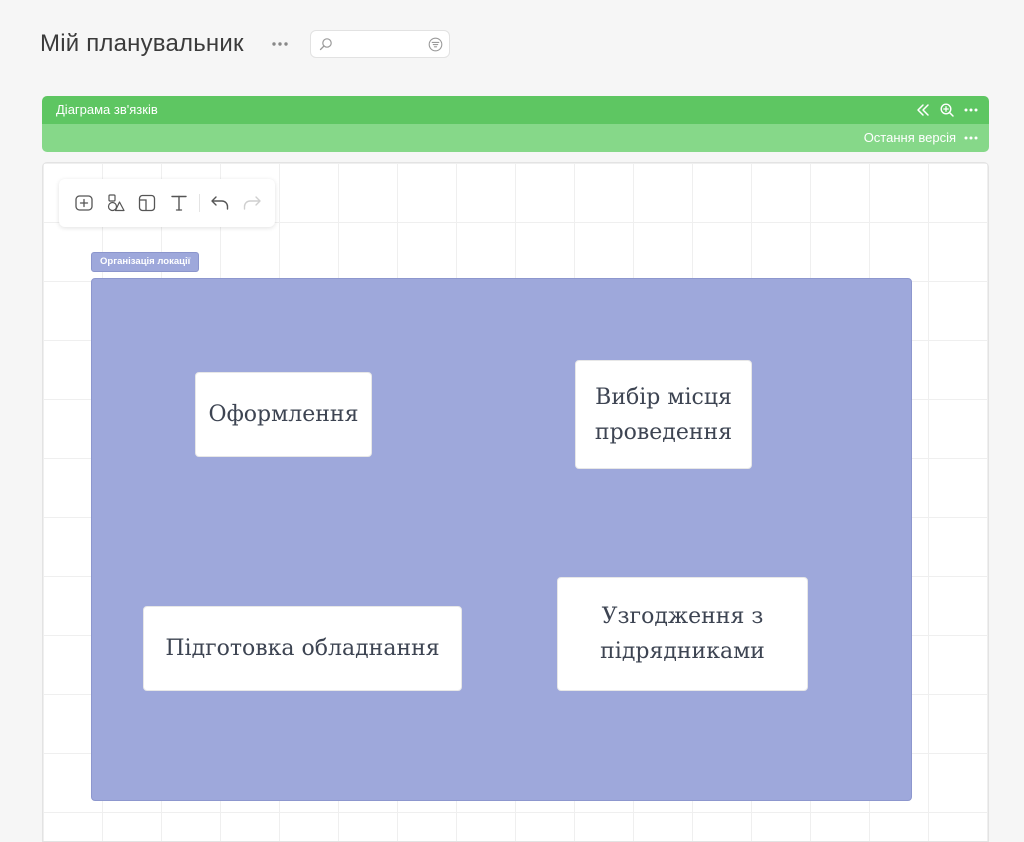  I want to click on version-label: Остання версія, so click(910, 137).